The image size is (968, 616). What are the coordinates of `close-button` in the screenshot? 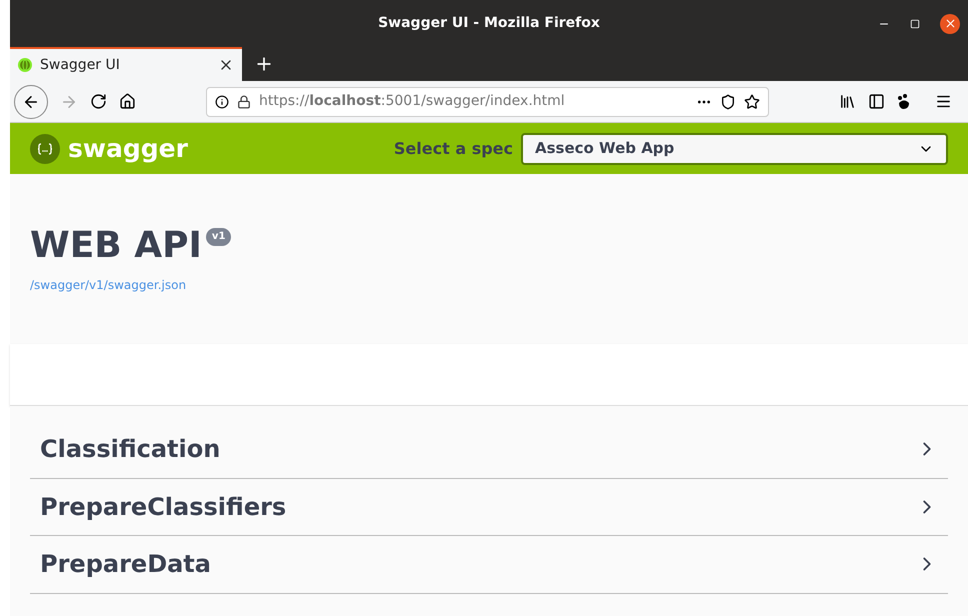 It's located at (950, 24).